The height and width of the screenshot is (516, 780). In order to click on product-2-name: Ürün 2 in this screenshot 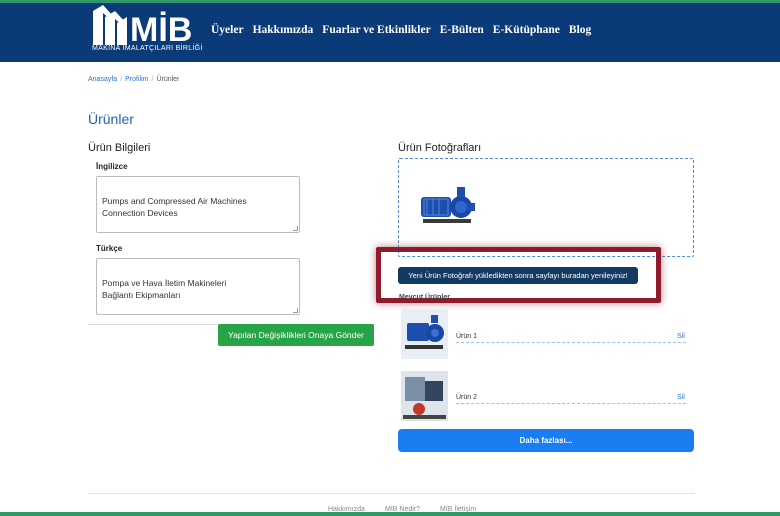, I will do `click(467, 397)`.